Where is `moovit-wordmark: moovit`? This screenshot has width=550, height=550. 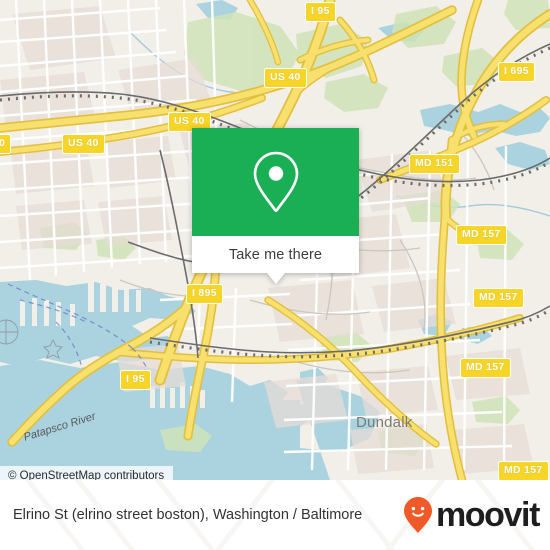
moovit-wordmark: moovit is located at coordinates (487, 515).